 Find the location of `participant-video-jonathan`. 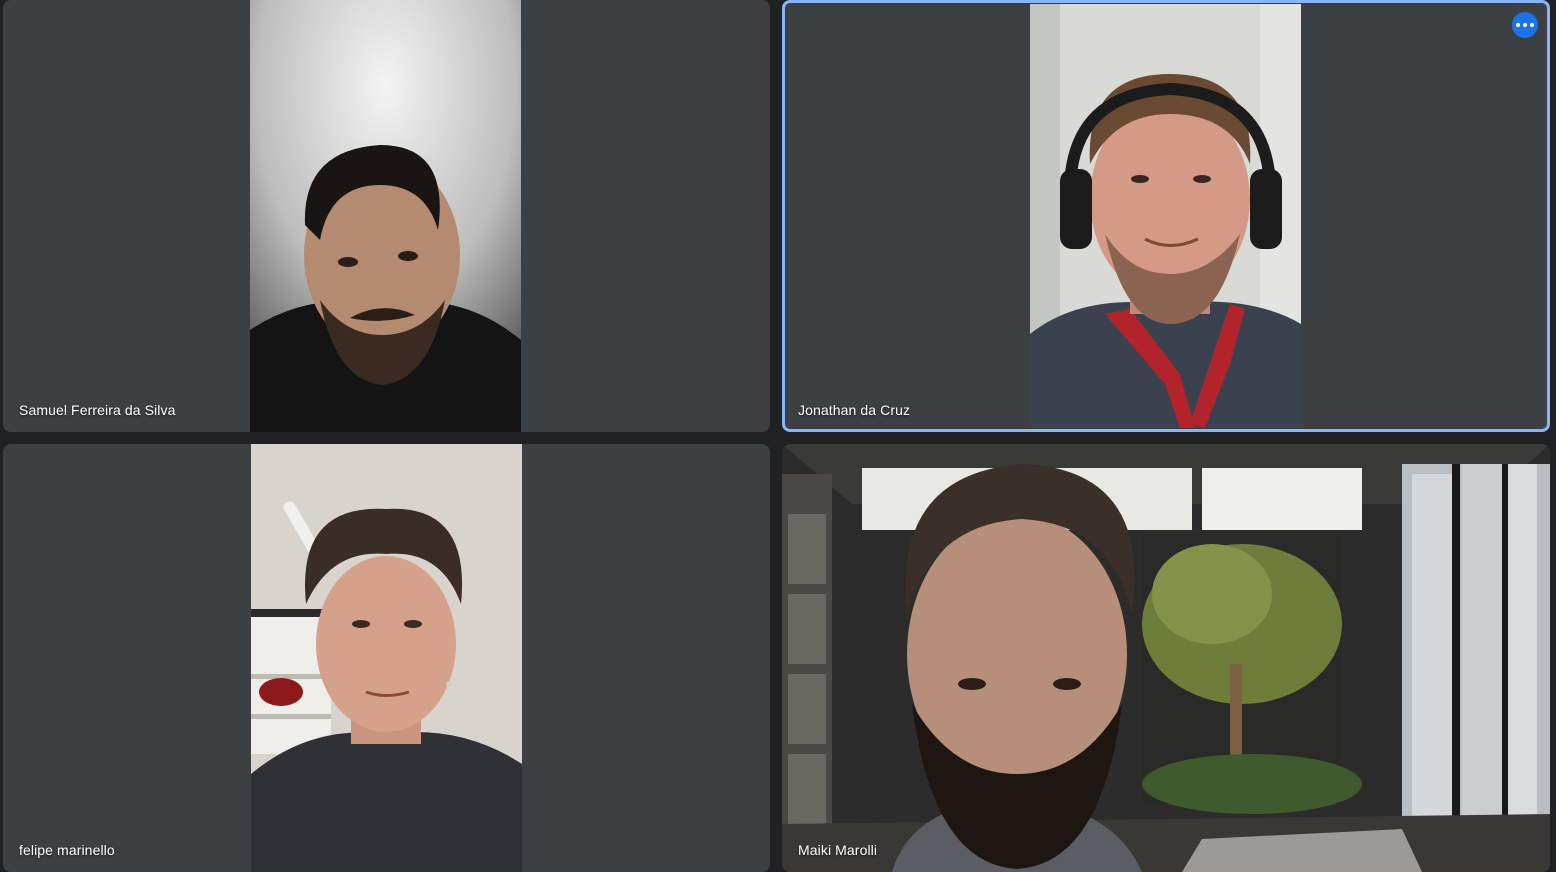

participant-video-jonathan is located at coordinates (1165, 216).